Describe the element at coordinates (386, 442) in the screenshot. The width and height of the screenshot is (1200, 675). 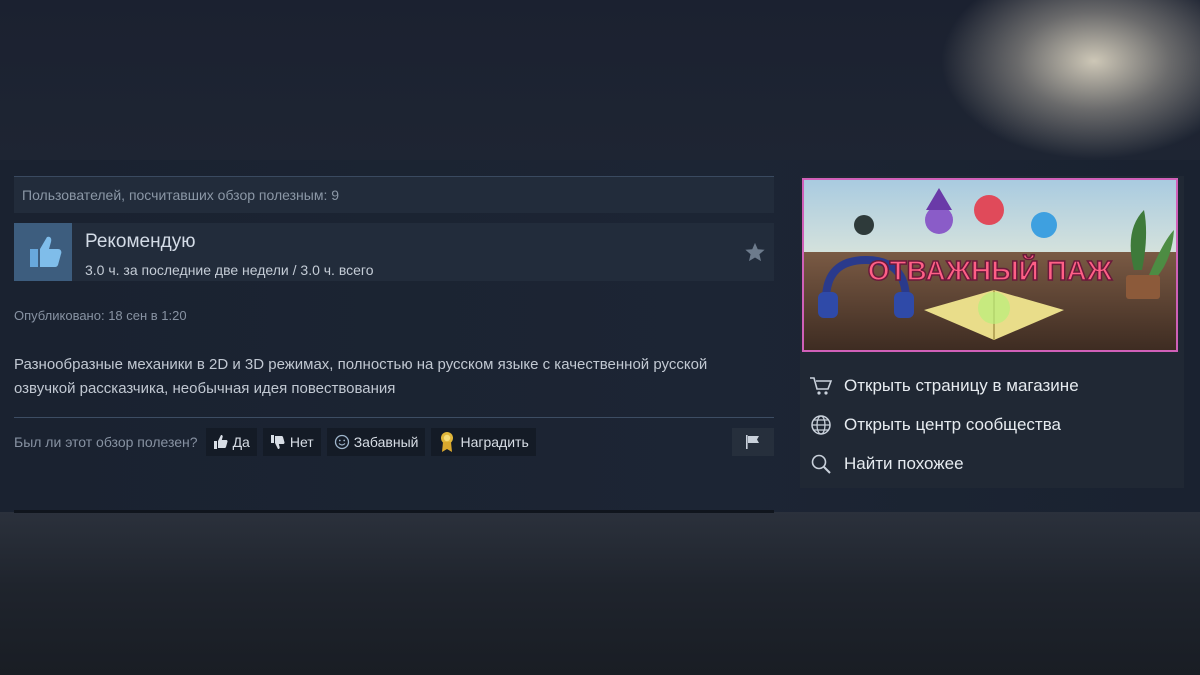
I see `vote-funny-label: Забавный` at that location.